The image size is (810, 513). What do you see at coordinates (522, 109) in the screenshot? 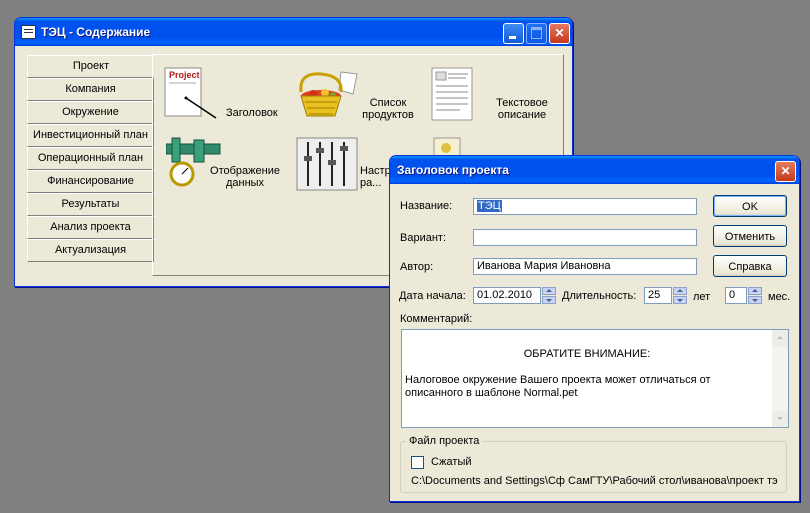
I see `tile-label-text-description: Текстовое описание` at bounding box center [522, 109].